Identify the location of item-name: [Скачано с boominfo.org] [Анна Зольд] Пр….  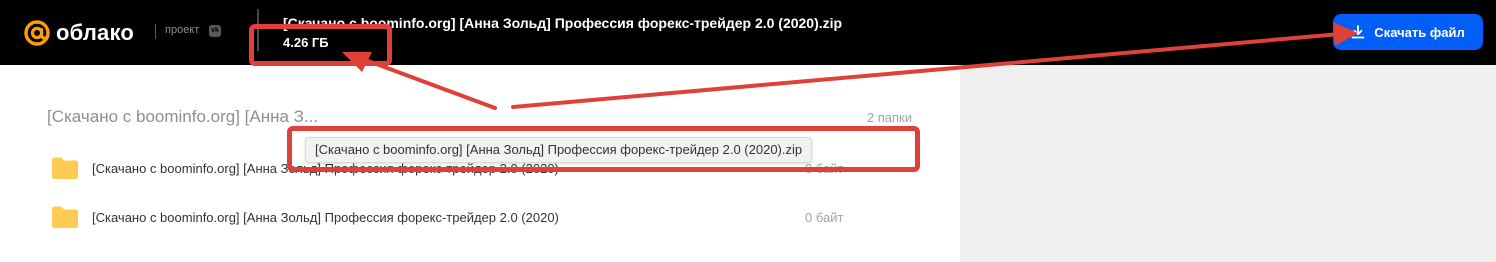
(325, 217).